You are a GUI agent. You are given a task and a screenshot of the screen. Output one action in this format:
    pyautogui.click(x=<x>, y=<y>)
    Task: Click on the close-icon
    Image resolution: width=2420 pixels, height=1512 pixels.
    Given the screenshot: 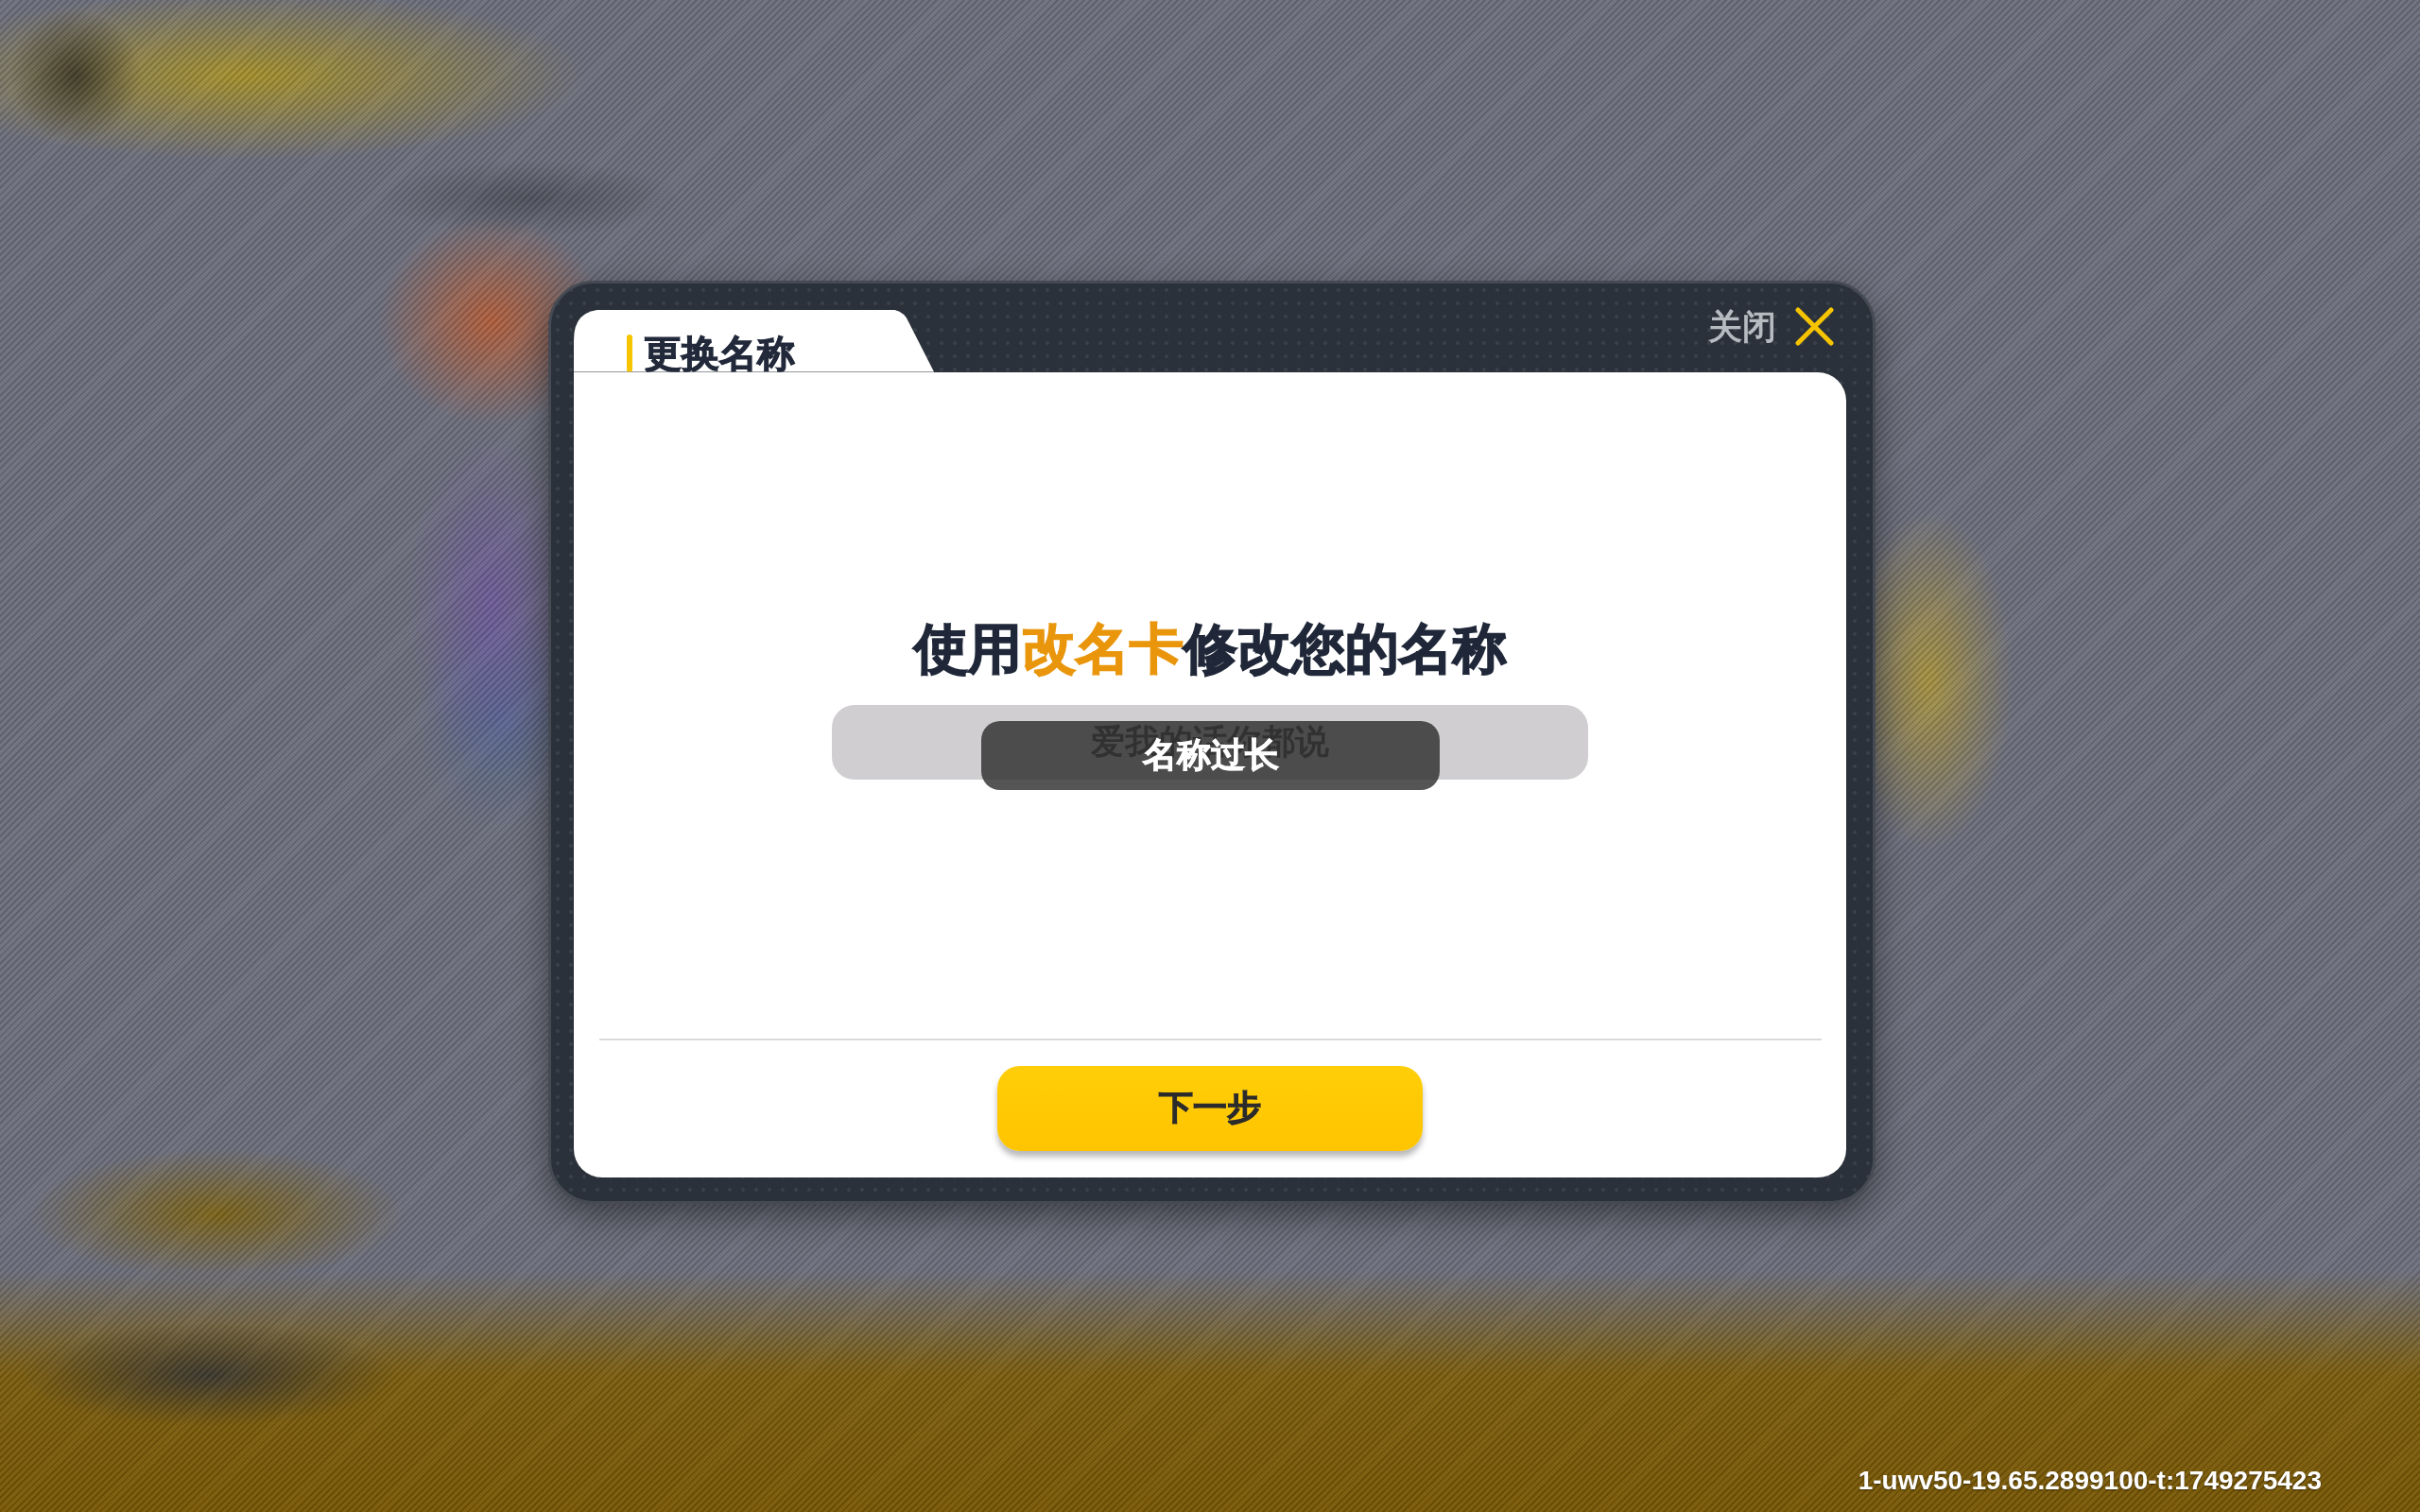 What is the action you would take?
    pyautogui.click(x=1815, y=326)
    